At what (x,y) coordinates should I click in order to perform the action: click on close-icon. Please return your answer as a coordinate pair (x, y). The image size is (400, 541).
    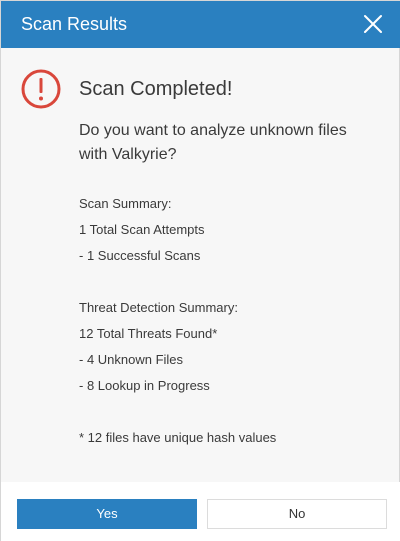
    Looking at the image, I should click on (373, 24).